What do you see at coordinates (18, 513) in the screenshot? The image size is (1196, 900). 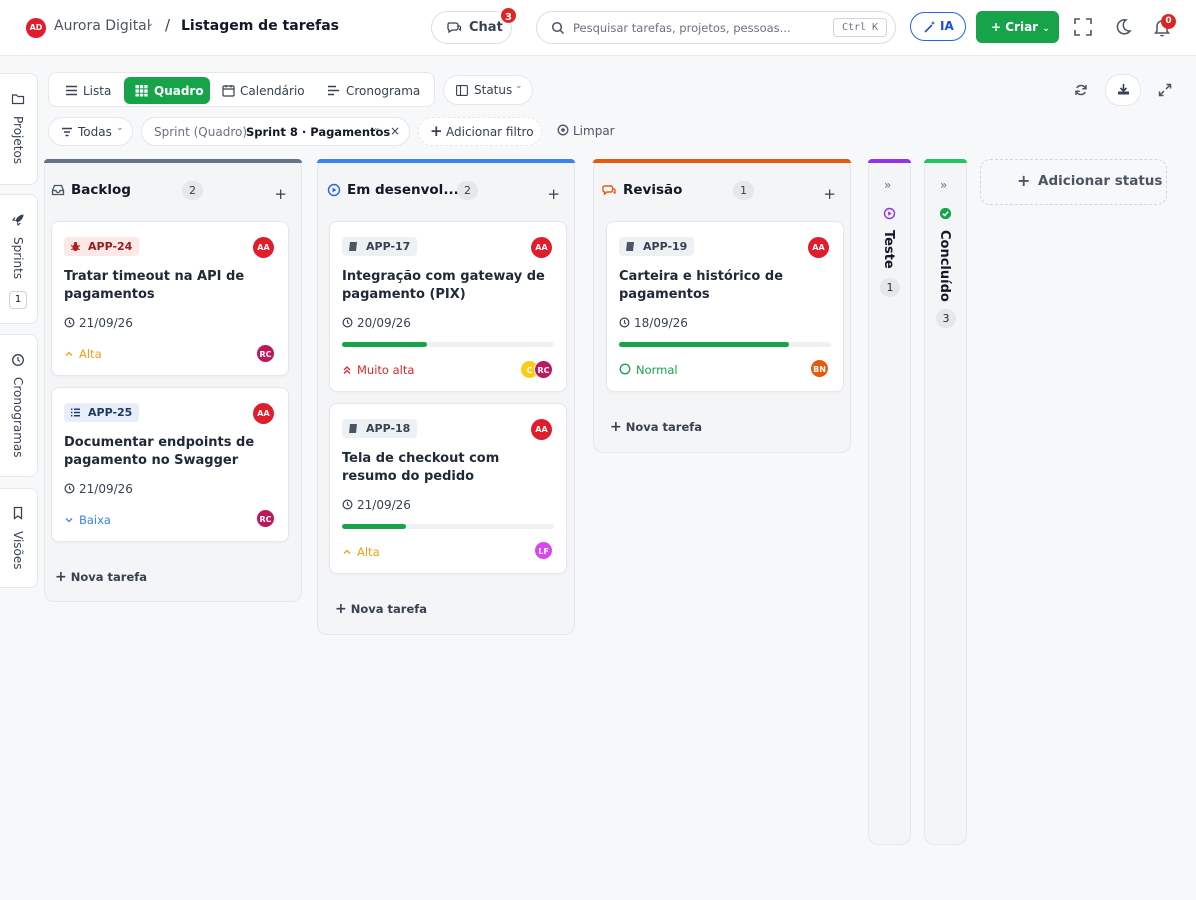 I see `bookmark-icon` at bounding box center [18, 513].